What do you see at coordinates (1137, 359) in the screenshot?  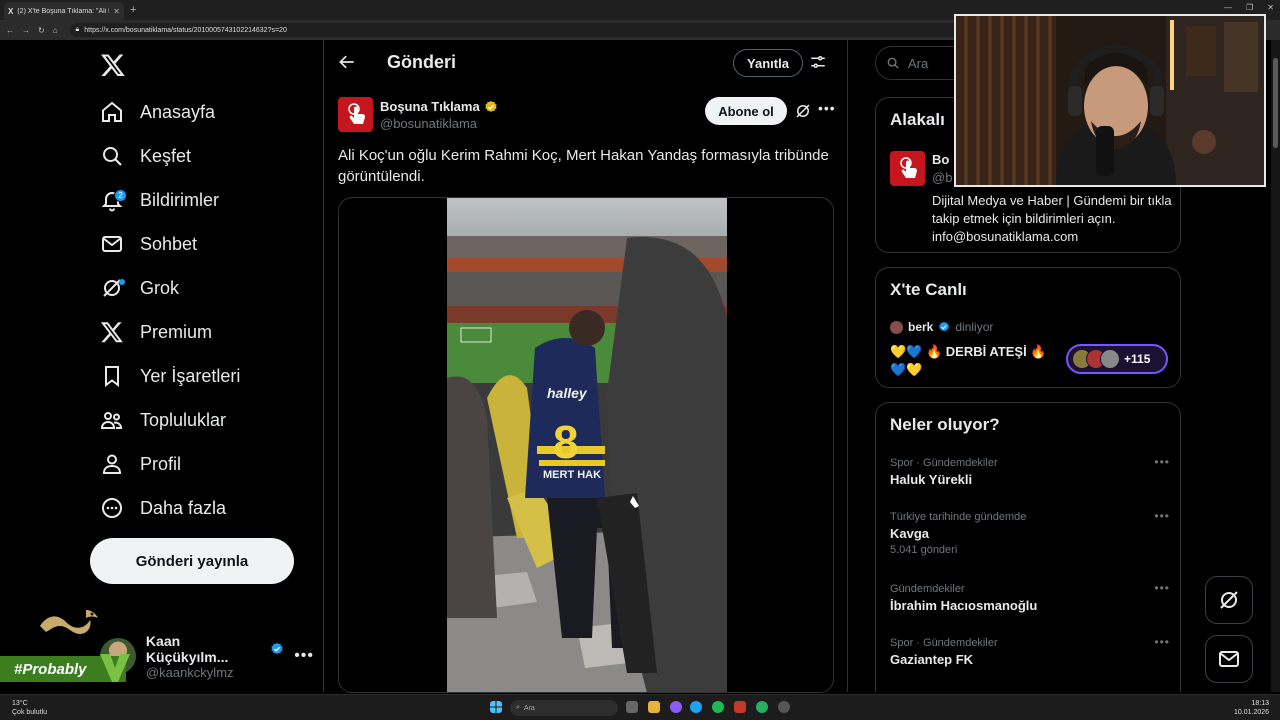 I see `listener-count: +115` at bounding box center [1137, 359].